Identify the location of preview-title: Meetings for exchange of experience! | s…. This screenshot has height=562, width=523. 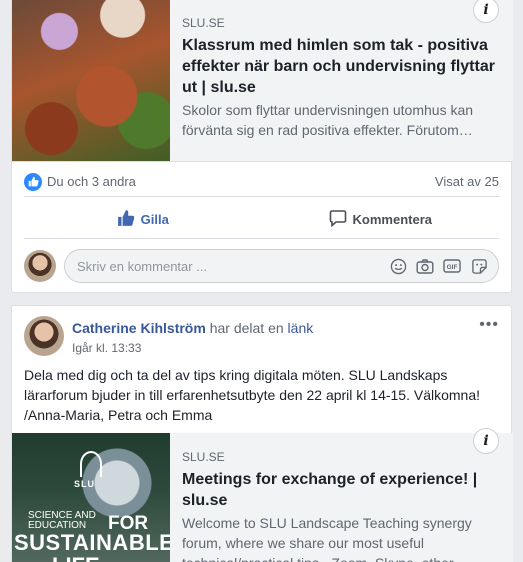
(342, 490).